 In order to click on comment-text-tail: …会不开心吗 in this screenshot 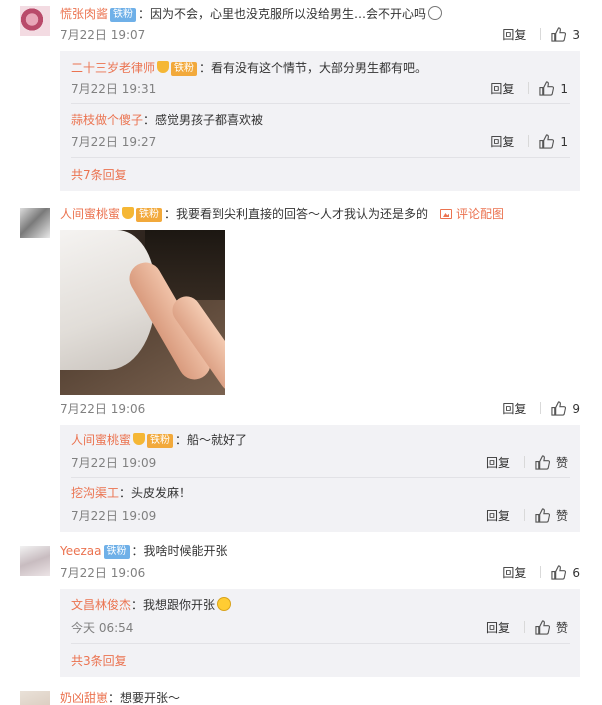, I will do `click(390, 14)`.